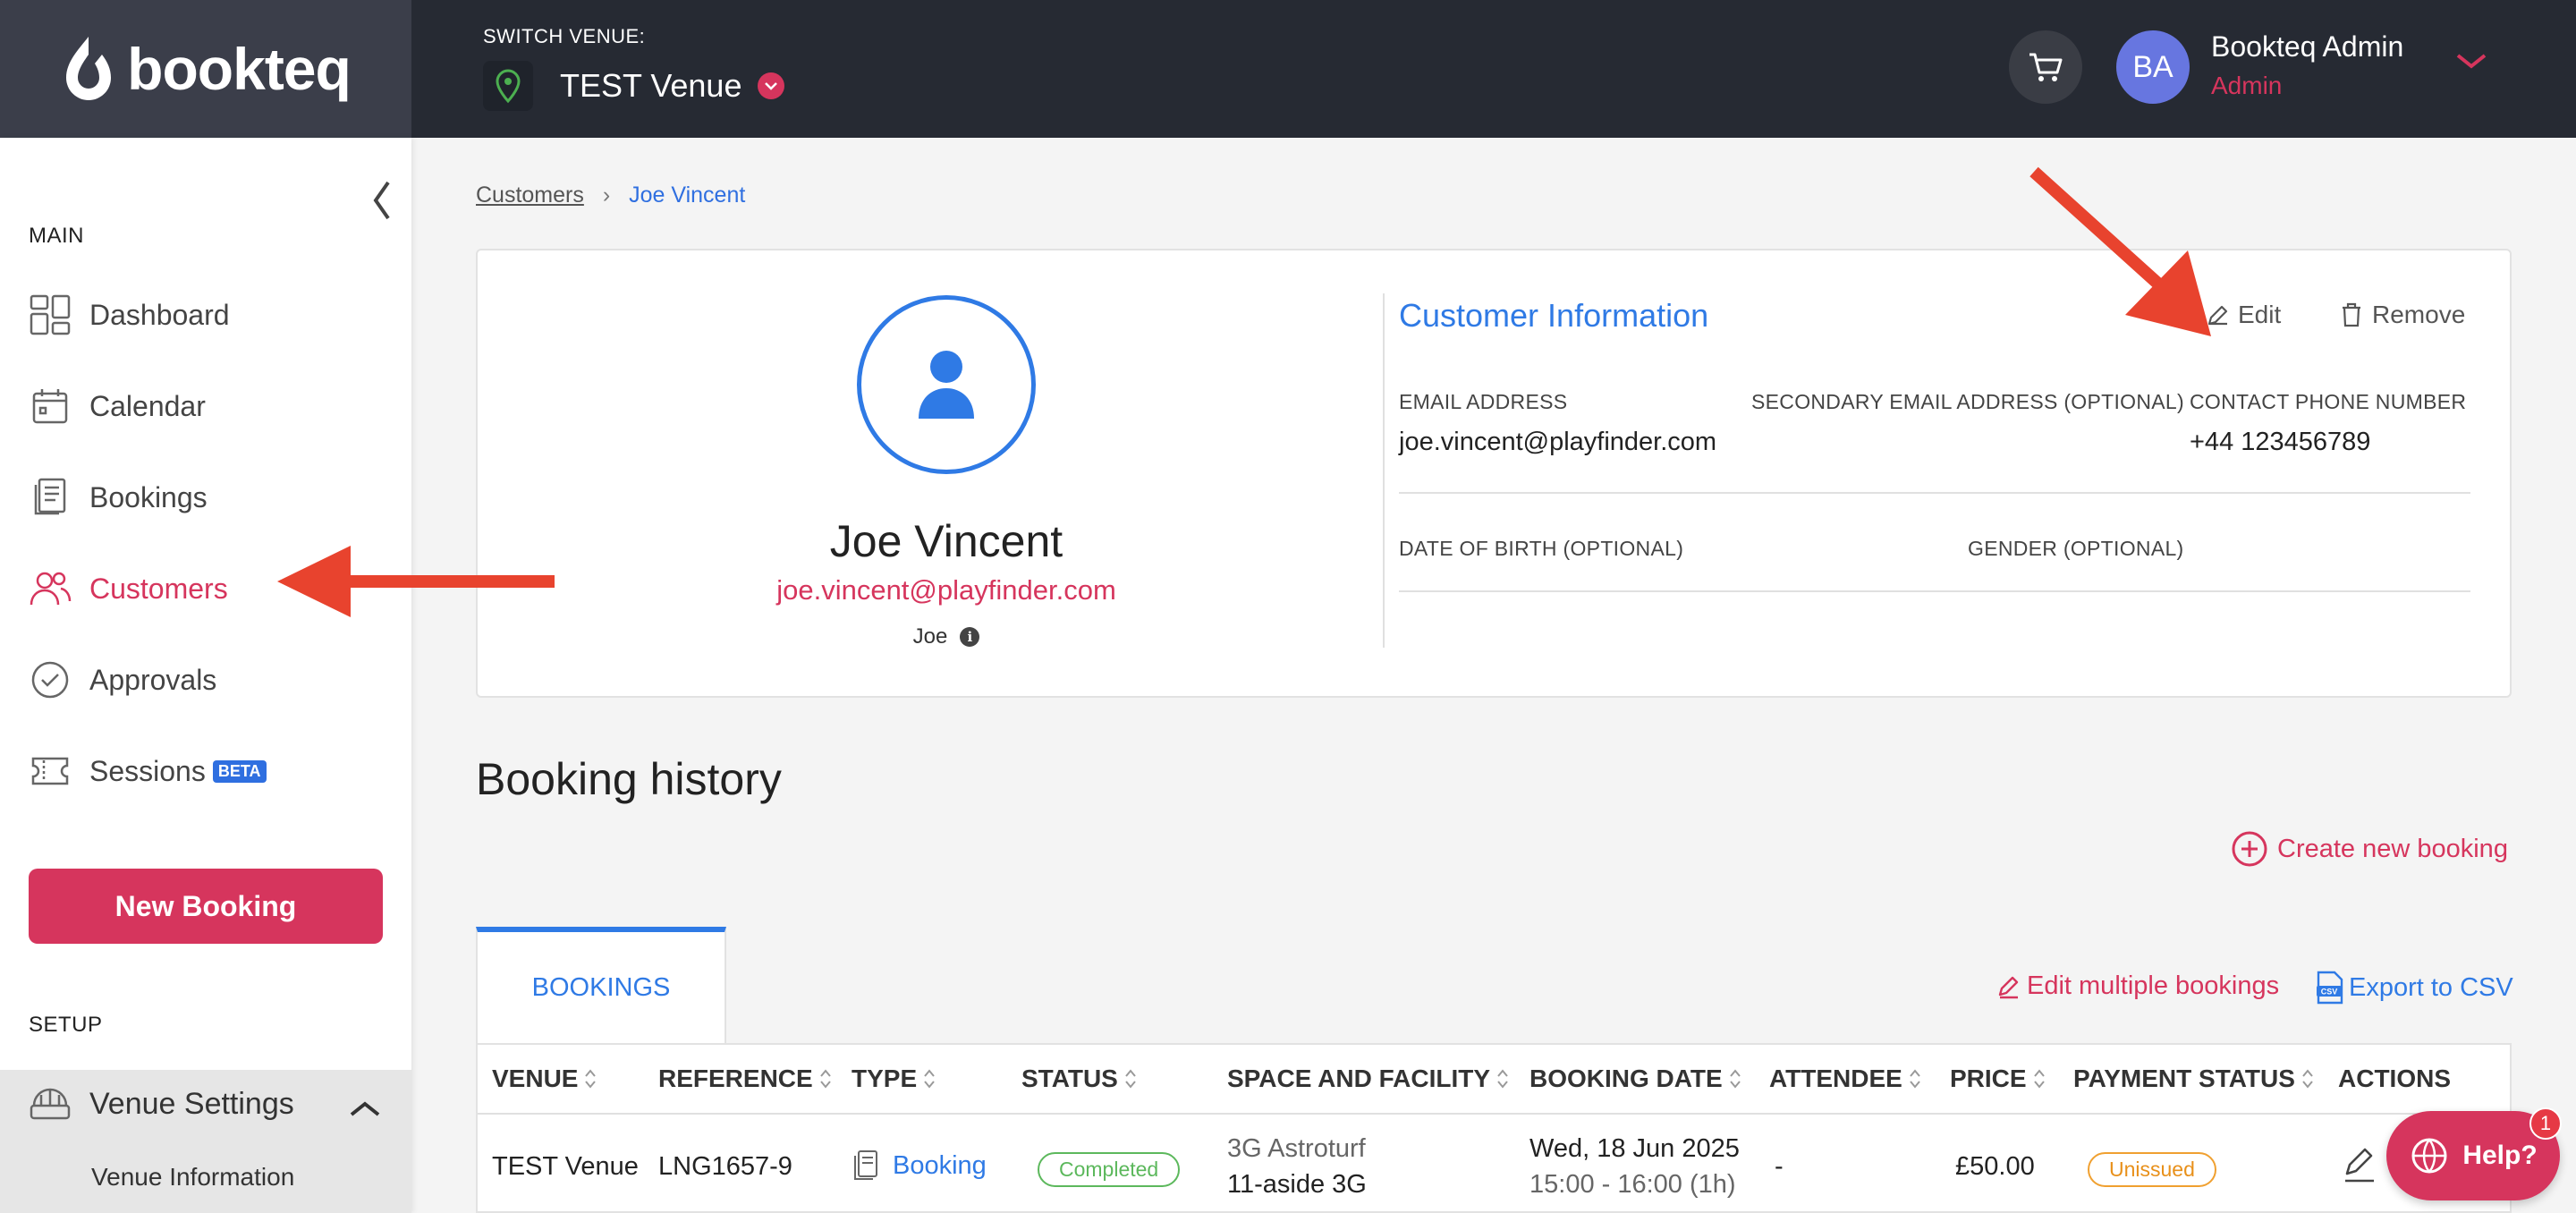 The height and width of the screenshot is (1213, 2576). What do you see at coordinates (2247, 85) in the screenshot?
I see `user-role: Admin` at bounding box center [2247, 85].